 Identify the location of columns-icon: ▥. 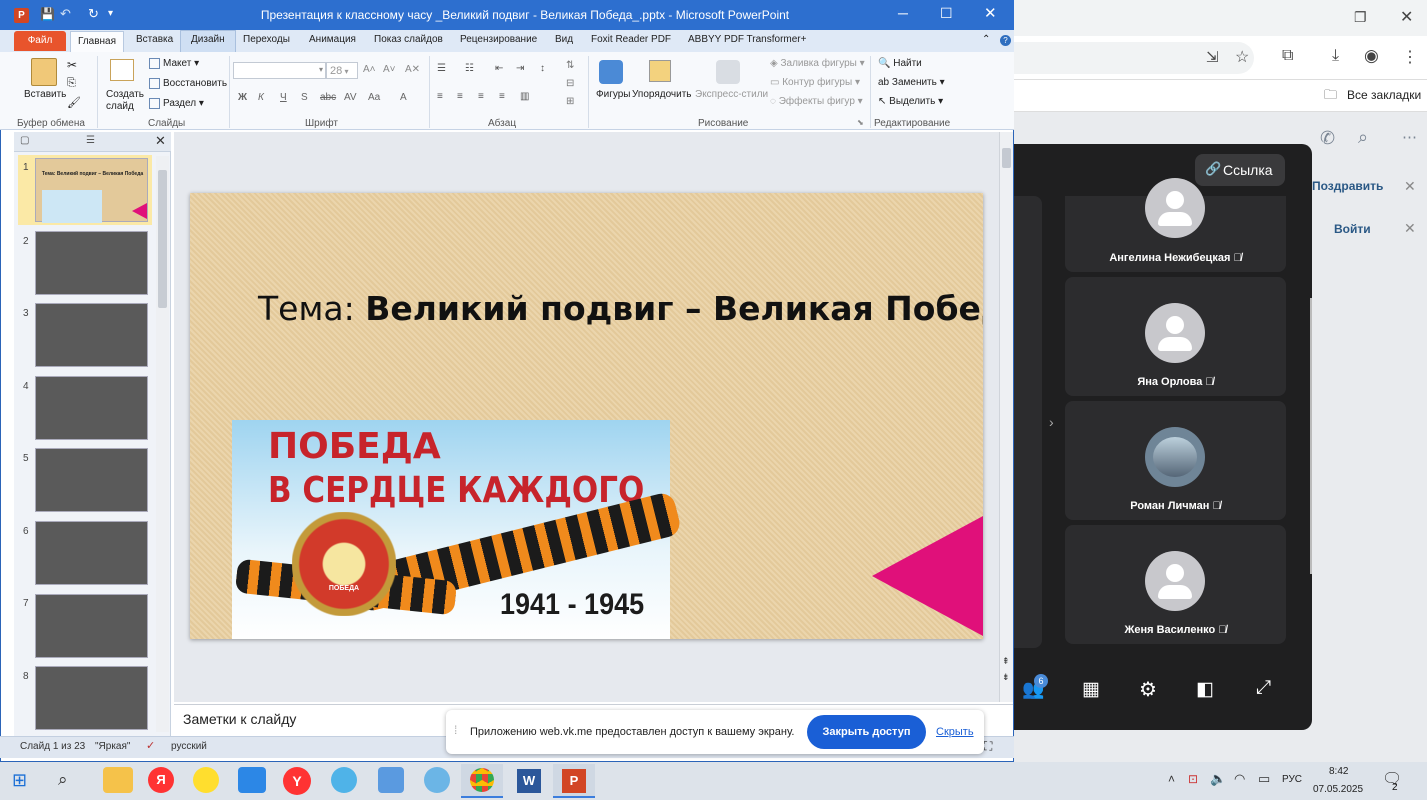
(524, 96).